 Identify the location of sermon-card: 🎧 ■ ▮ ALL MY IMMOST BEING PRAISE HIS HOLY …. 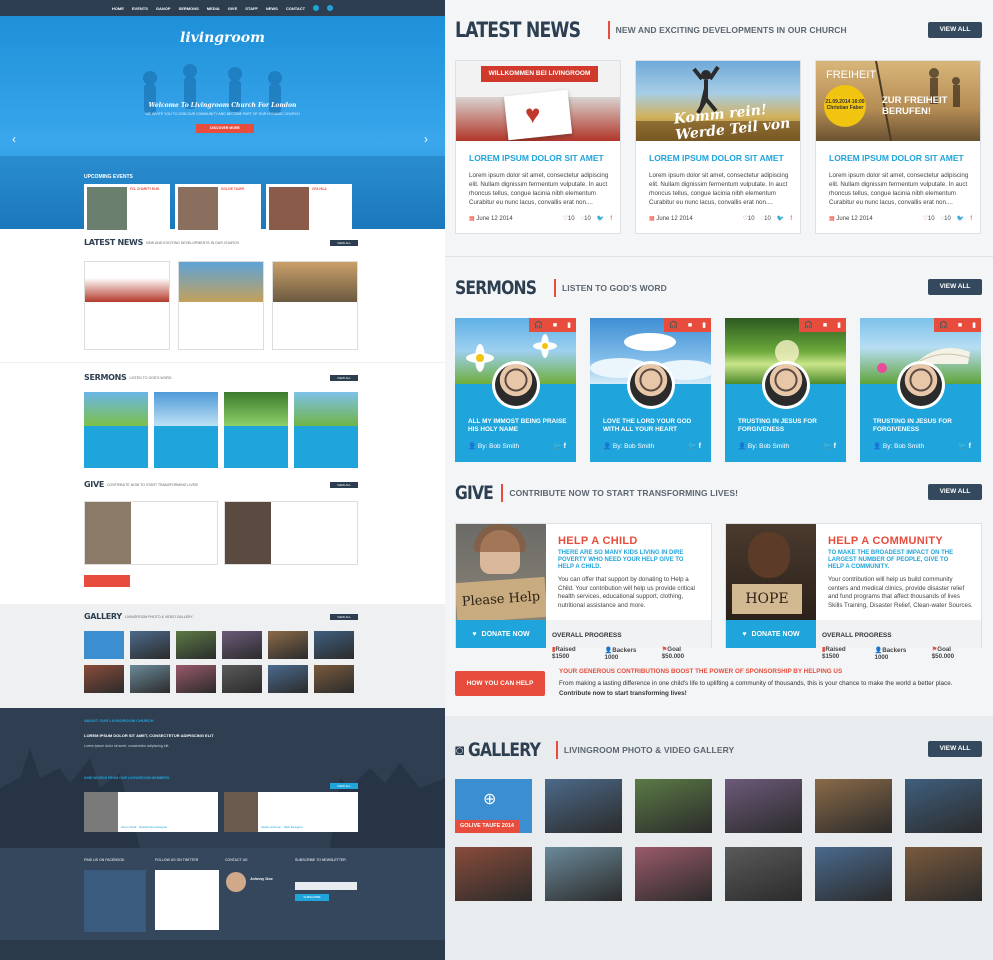
(515, 390).